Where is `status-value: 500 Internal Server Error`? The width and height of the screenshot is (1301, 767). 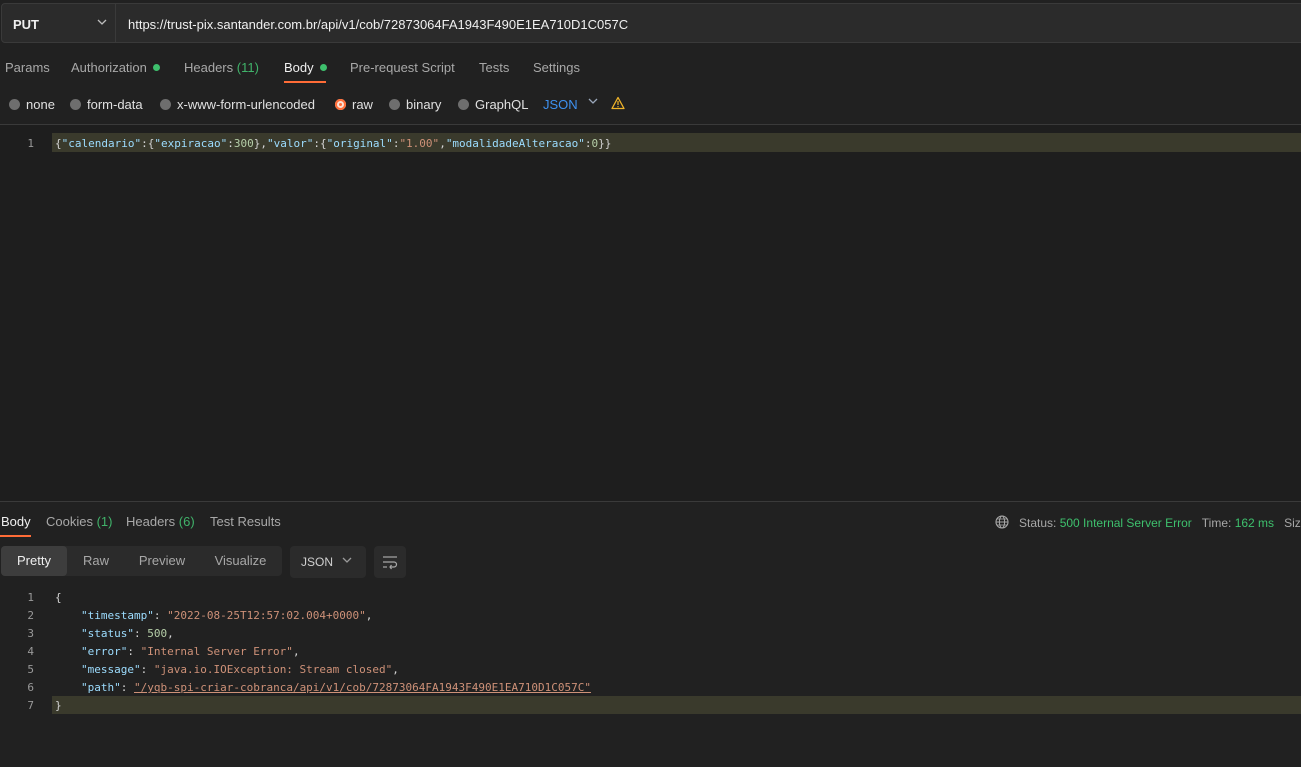
status-value: 500 Internal Server Error is located at coordinates (1126, 523).